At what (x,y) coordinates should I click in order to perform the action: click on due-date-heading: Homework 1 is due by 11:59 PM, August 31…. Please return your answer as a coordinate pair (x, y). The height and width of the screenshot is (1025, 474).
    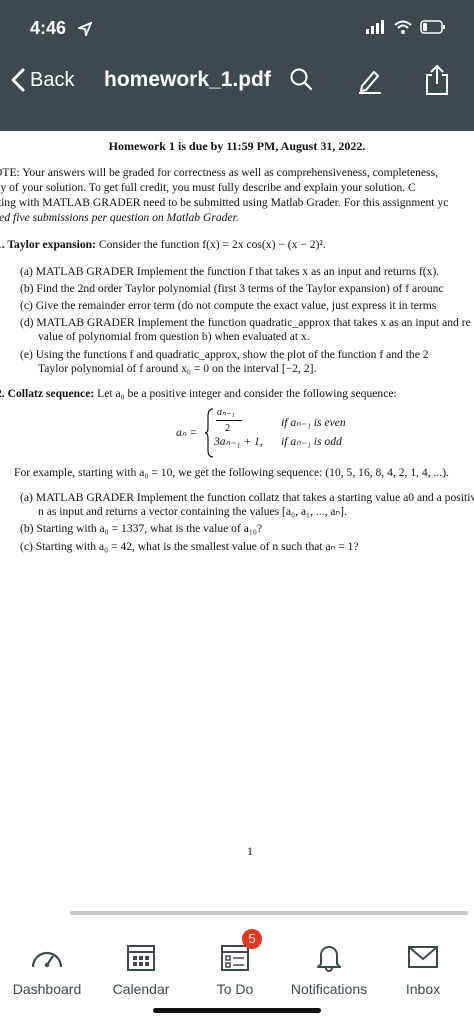
    Looking at the image, I should click on (237, 146).